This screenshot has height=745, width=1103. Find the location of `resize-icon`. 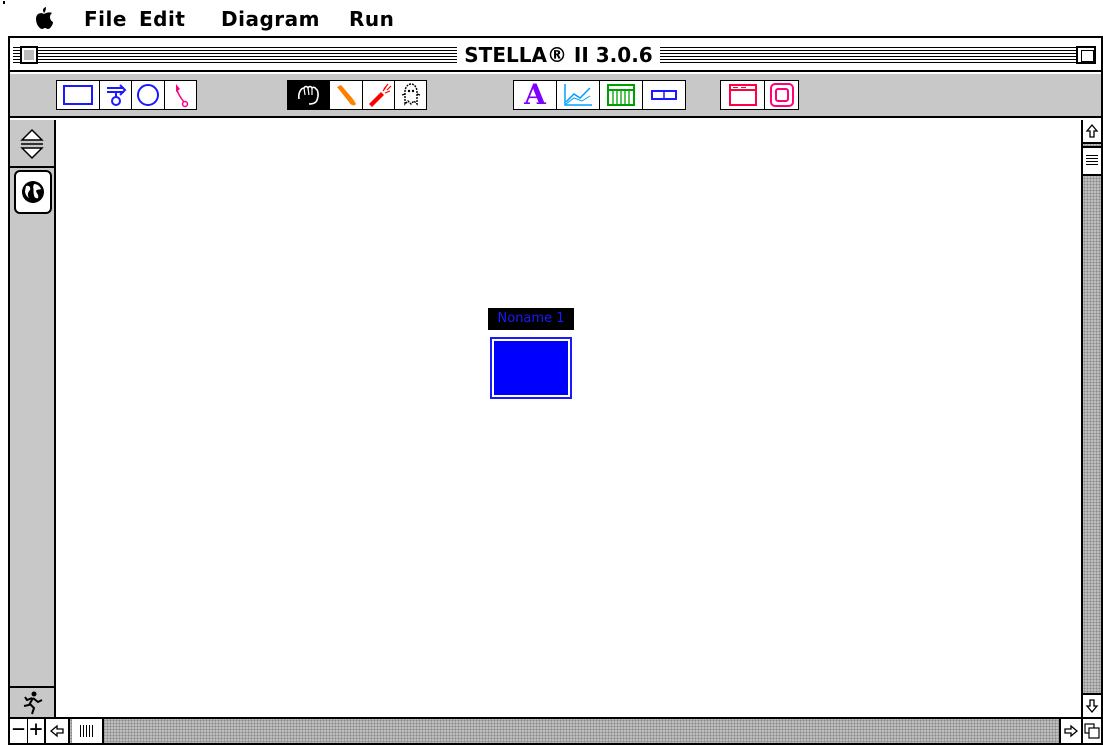

resize-icon is located at coordinates (1092, 731).